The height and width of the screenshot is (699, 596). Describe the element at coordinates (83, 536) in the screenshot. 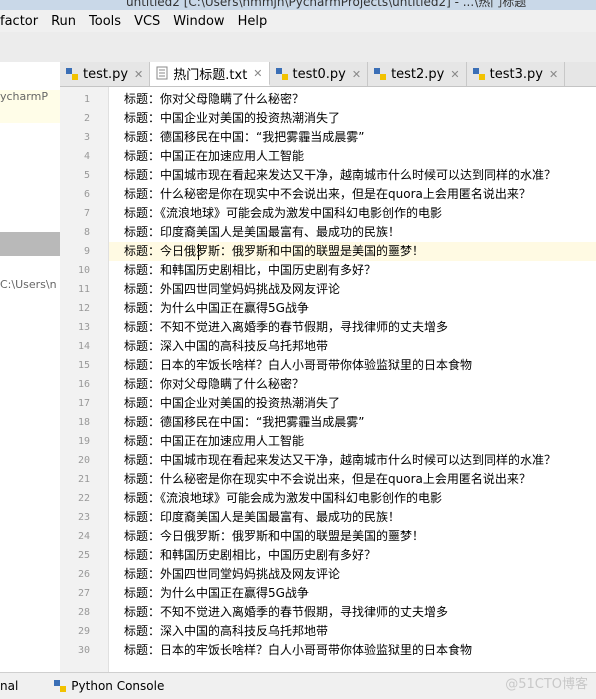

I see `line-number: 24` at that location.